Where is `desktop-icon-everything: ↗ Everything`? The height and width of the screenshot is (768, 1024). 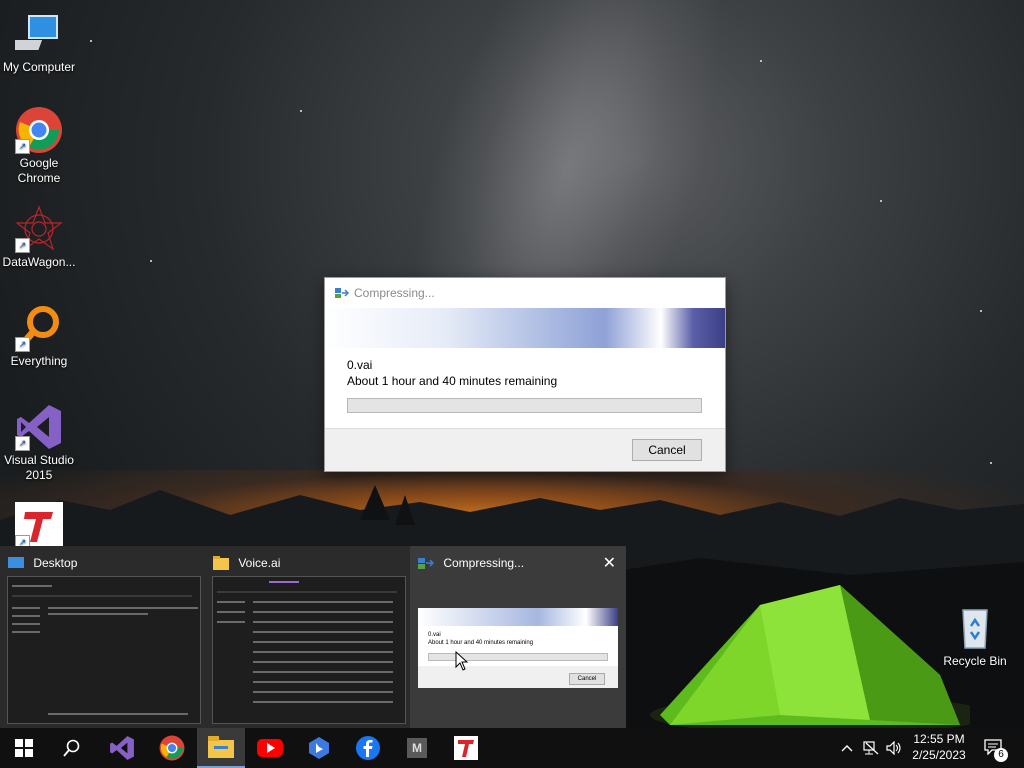 desktop-icon-everything: ↗ Everything is located at coordinates (39, 336).